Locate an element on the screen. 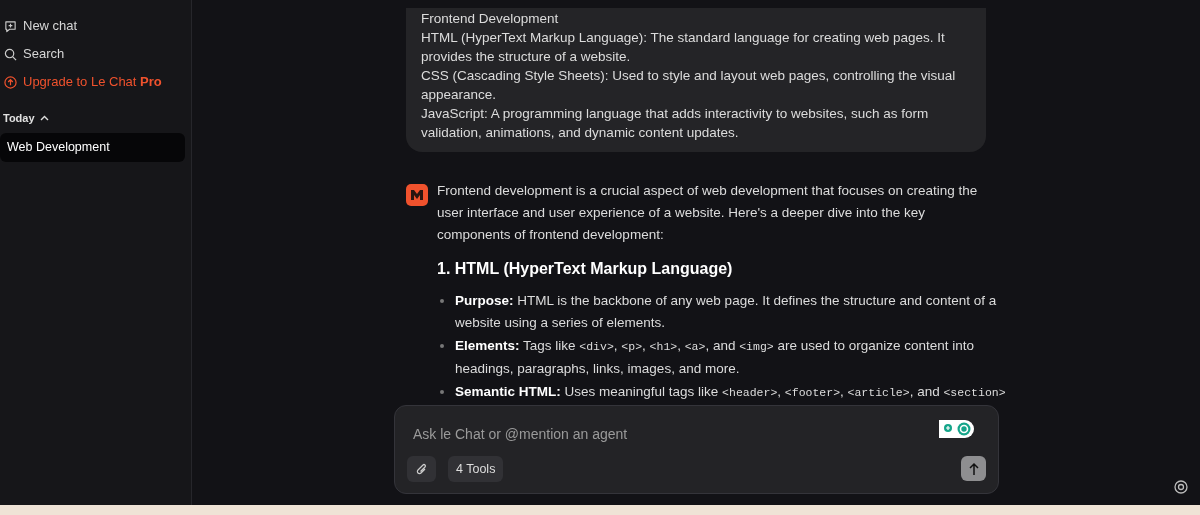 The width and height of the screenshot is (1200, 515). message-line: HTML (HyperText Markup Language): The standard language for creating web pages. It provides the structure of a website. is located at coordinates (683, 47).